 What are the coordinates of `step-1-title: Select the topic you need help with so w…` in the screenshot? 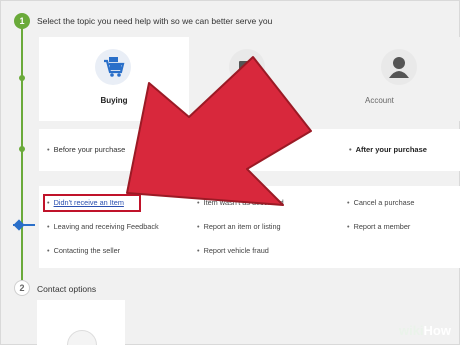 It's located at (155, 21).